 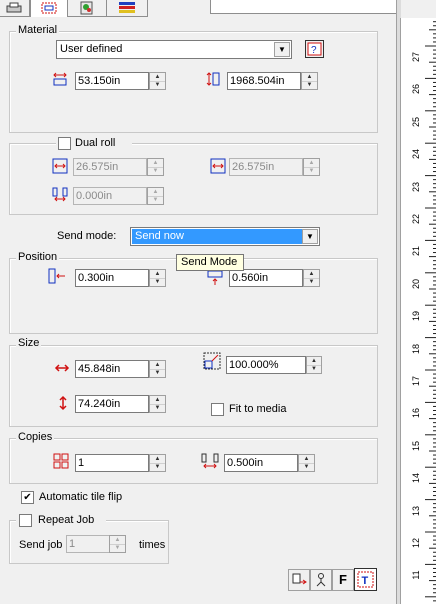 What do you see at coordinates (112, 463) in the screenshot?
I see `copies-count-input: 1` at bounding box center [112, 463].